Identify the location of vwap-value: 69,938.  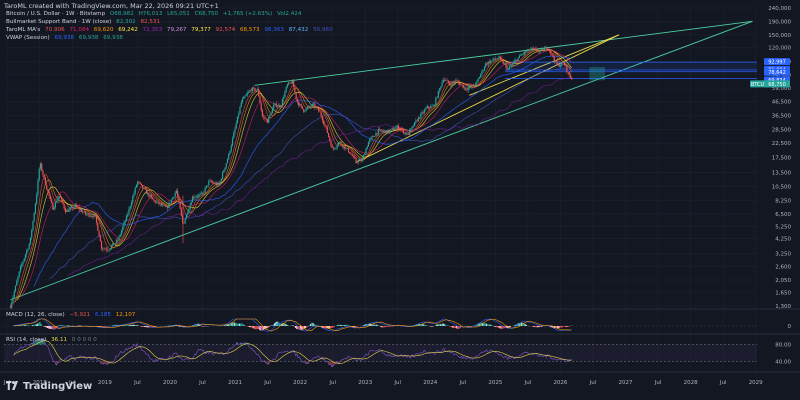
(113, 38).